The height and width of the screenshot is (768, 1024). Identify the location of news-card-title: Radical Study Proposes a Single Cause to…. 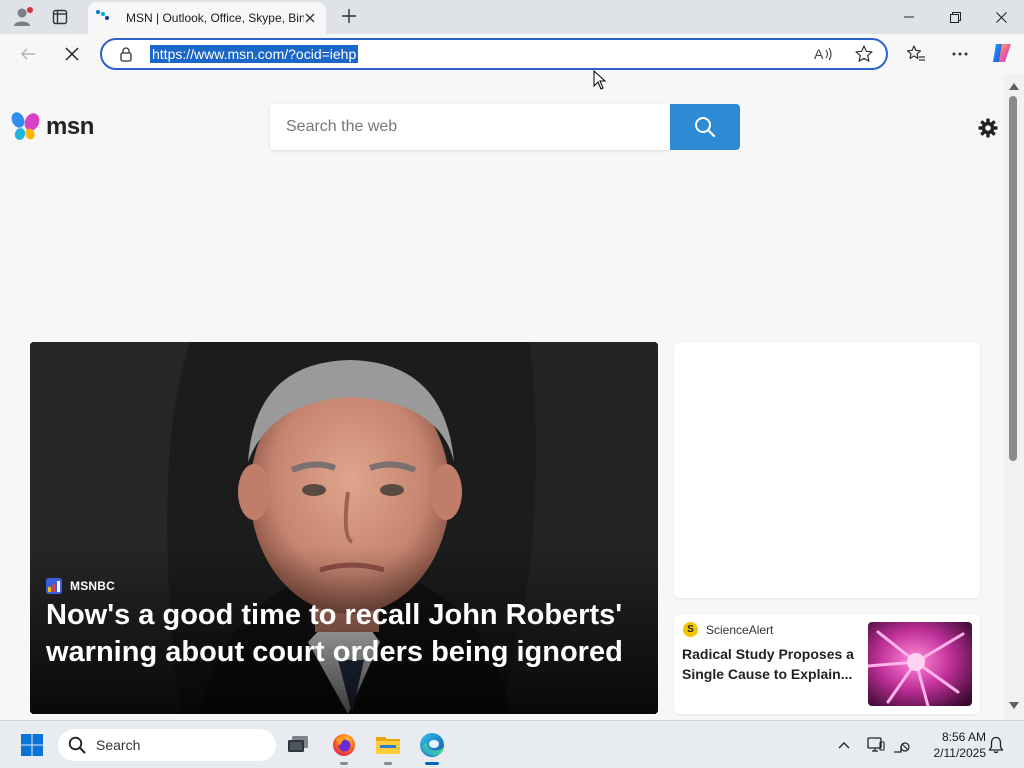
(770, 664).